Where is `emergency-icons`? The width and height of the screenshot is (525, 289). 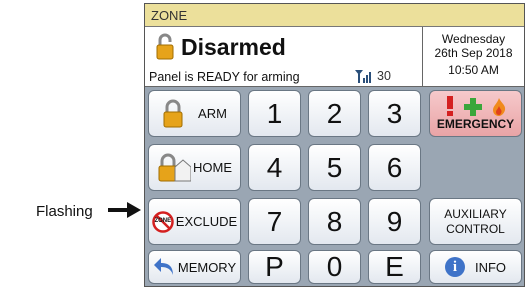 emergency-icons is located at coordinates (476, 106).